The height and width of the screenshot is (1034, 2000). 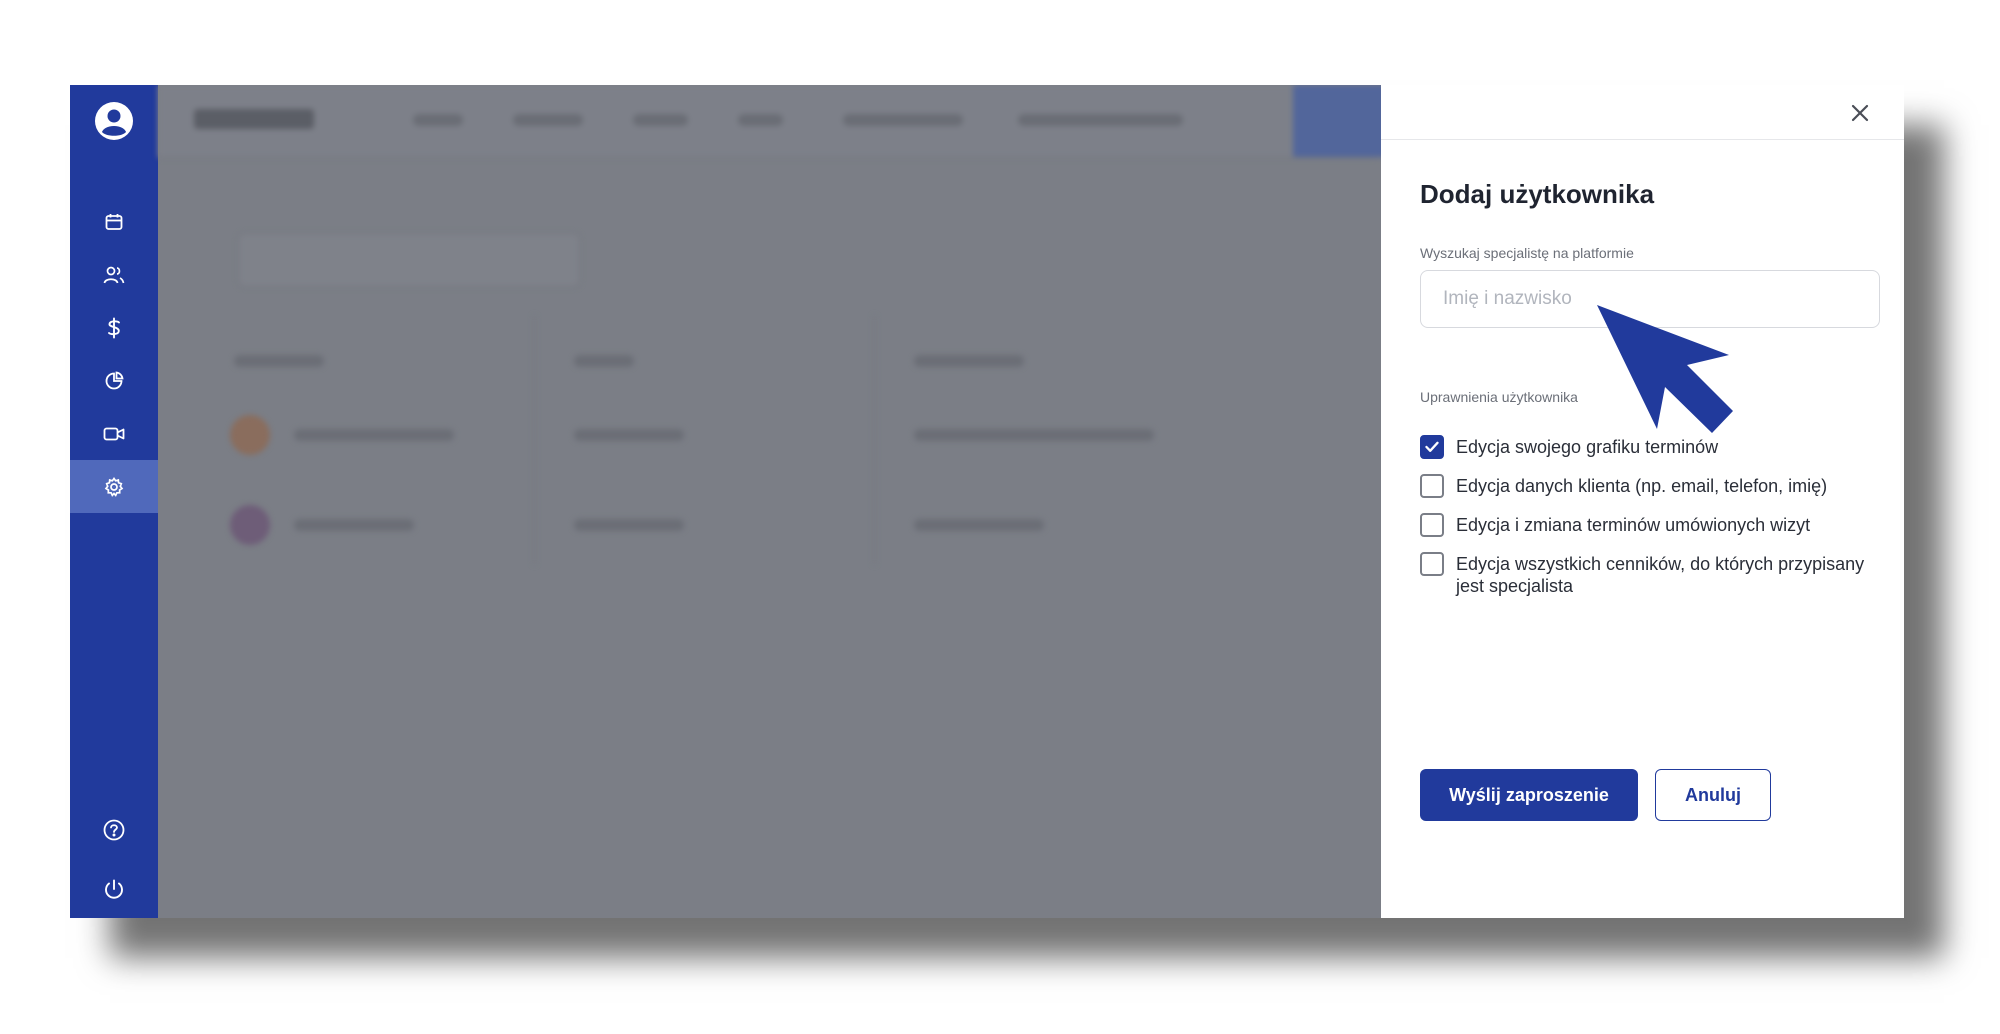 I want to click on cancel-button: Anuluj, so click(x=1713, y=795).